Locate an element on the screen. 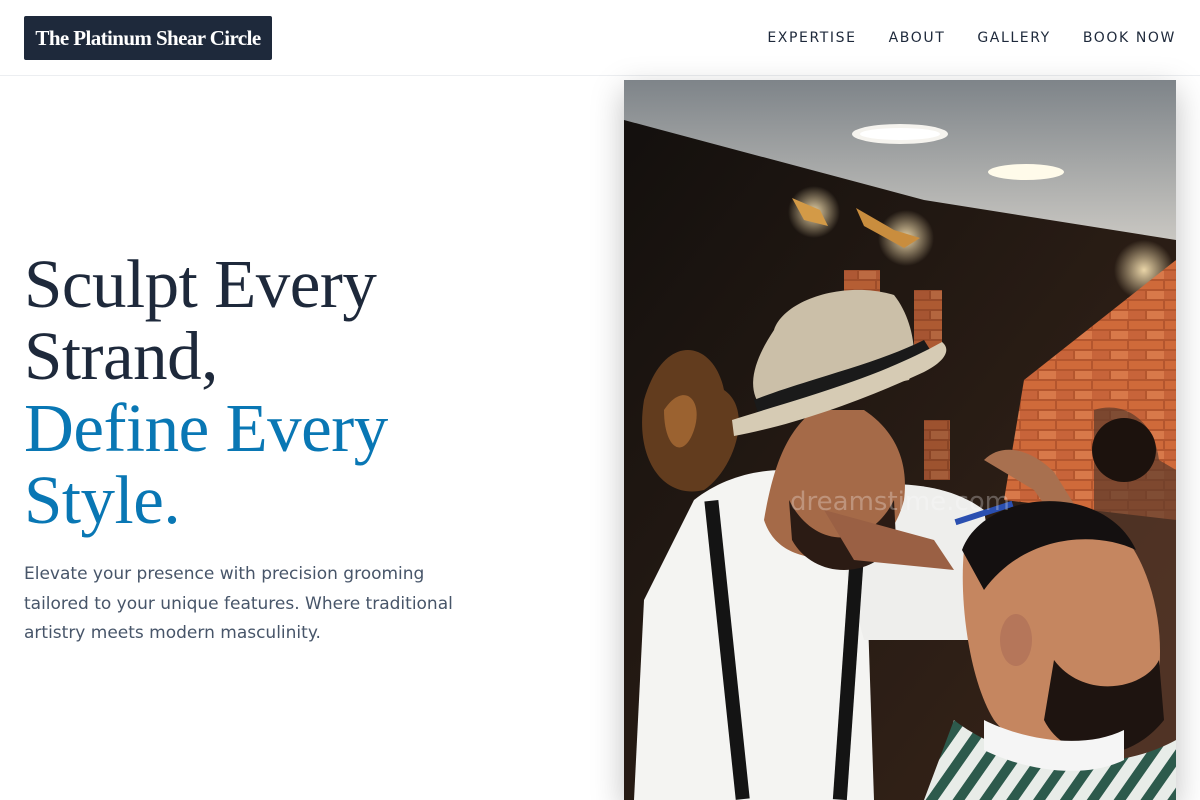 This screenshot has height=800, width=1200. nav-link-book-now: BOOK NOW is located at coordinates (1129, 38).